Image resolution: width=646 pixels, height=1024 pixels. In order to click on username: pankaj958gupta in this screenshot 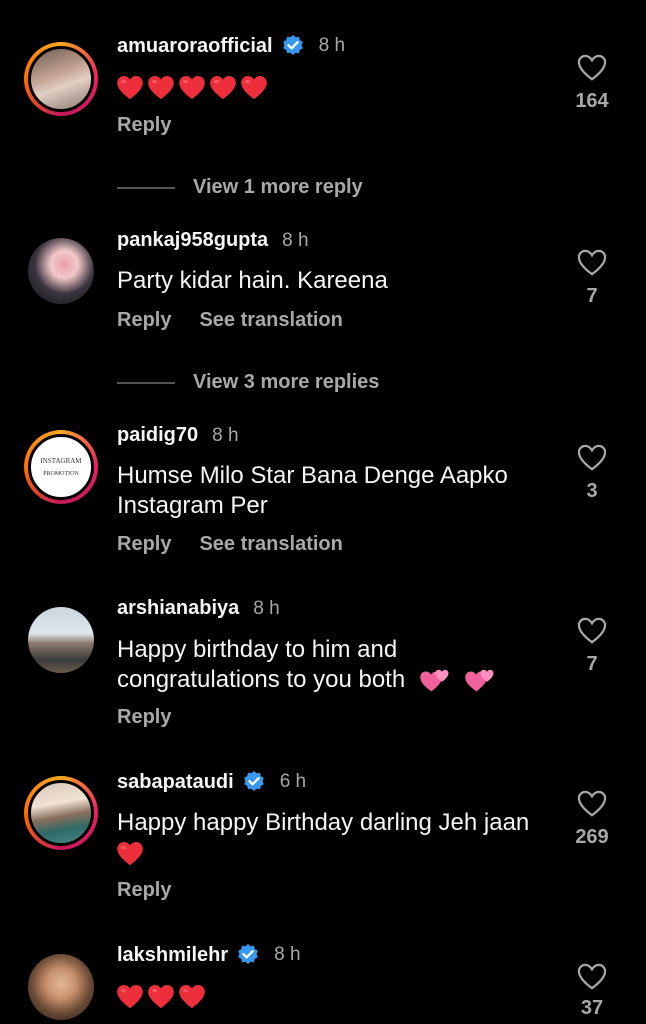, I will do `click(192, 240)`.